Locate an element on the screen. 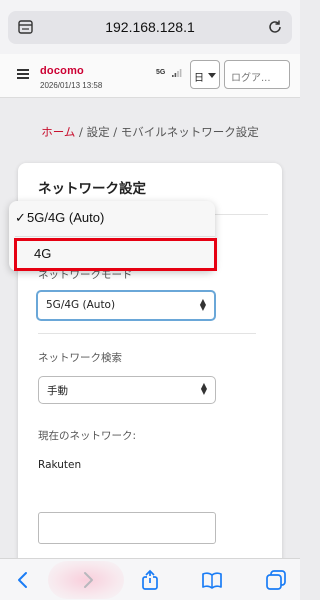  menu-icon is located at coordinates (23, 74).